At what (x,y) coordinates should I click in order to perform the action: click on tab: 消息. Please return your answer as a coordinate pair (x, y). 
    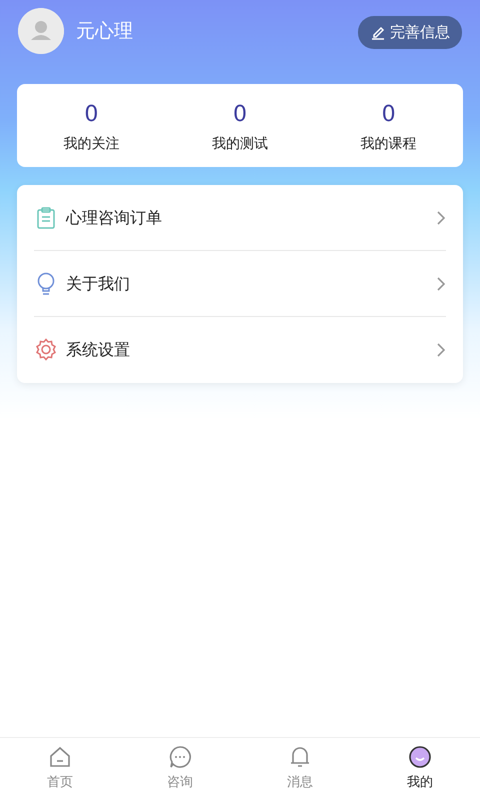
    Looking at the image, I should click on (300, 769).